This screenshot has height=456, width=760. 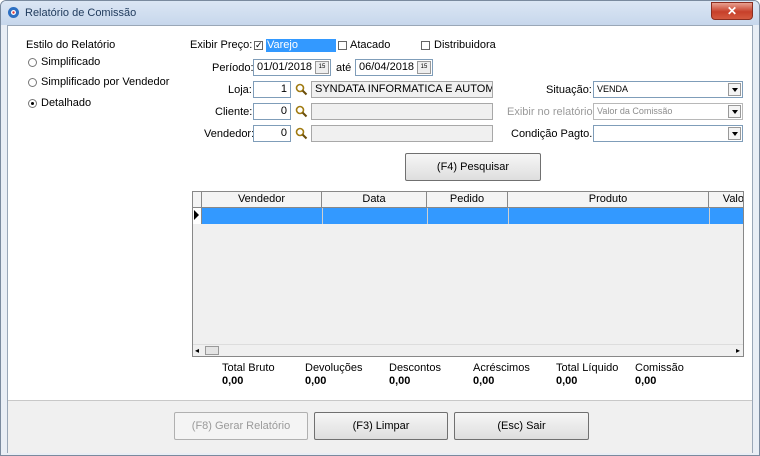 What do you see at coordinates (241, 426) in the screenshot?
I see `gerar-relatorio-button: (F8) Gerar Relatório` at bounding box center [241, 426].